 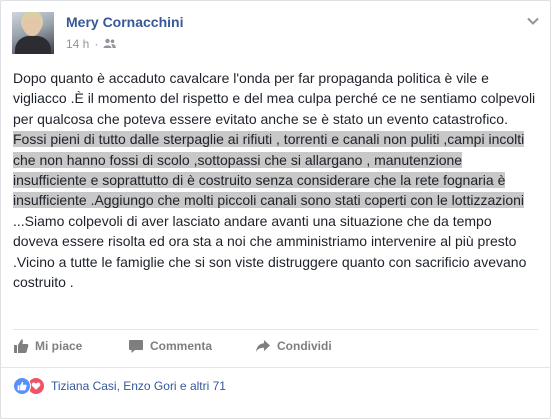 I want to click on avatar-head, so click(x=32, y=26).